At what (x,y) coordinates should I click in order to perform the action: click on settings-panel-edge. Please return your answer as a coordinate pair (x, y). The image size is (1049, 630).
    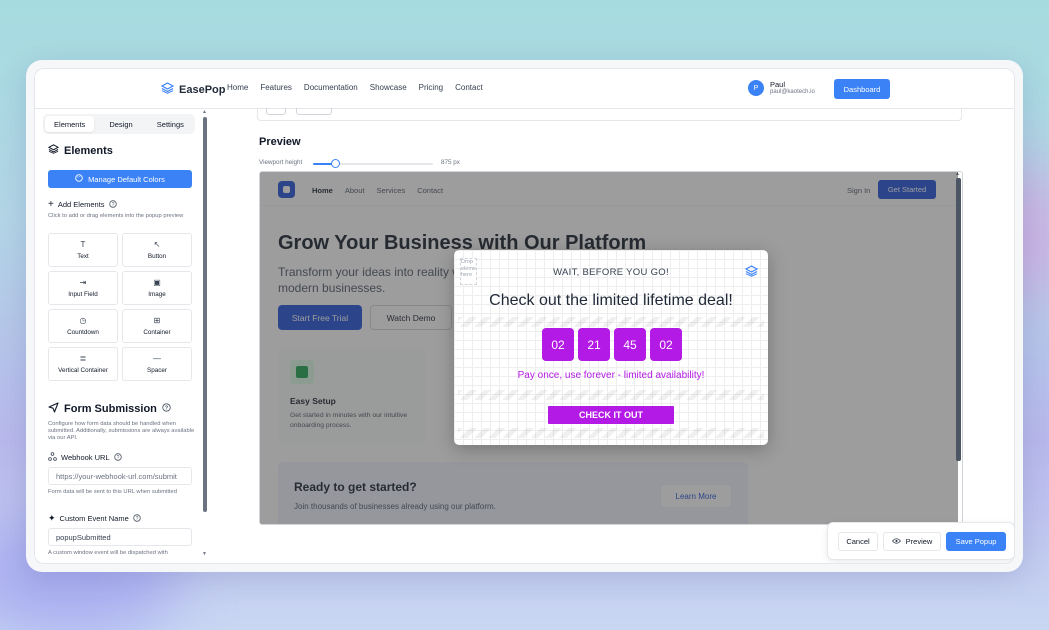
    Looking at the image, I should click on (609, 114).